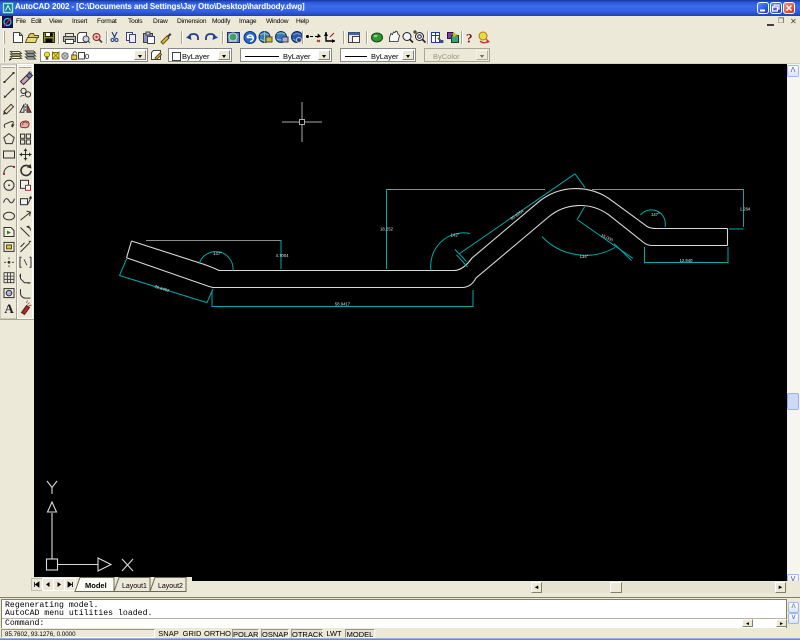 The width and height of the screenshot is (800, 640). Describe the element at coordinates (686, 260) in the screenshot. I see `svg-text: 12.940` at that location.